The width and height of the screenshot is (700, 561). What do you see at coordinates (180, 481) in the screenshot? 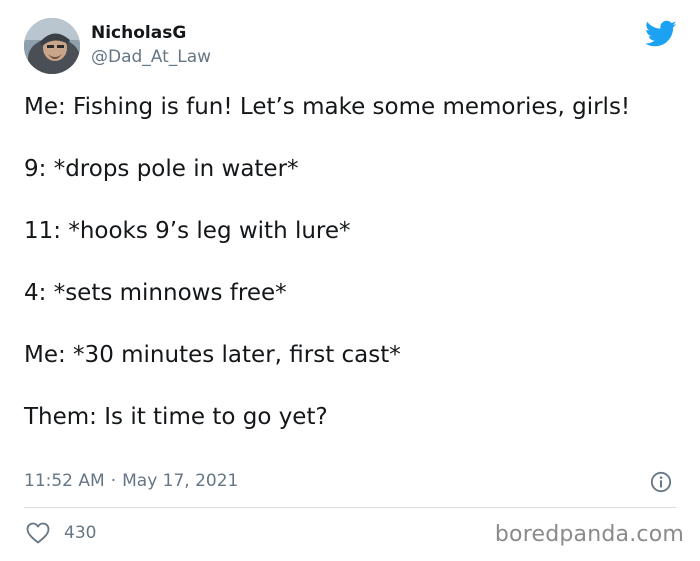
I see `tweet-date: May 17, 2021` at bounding box center [180, 481].